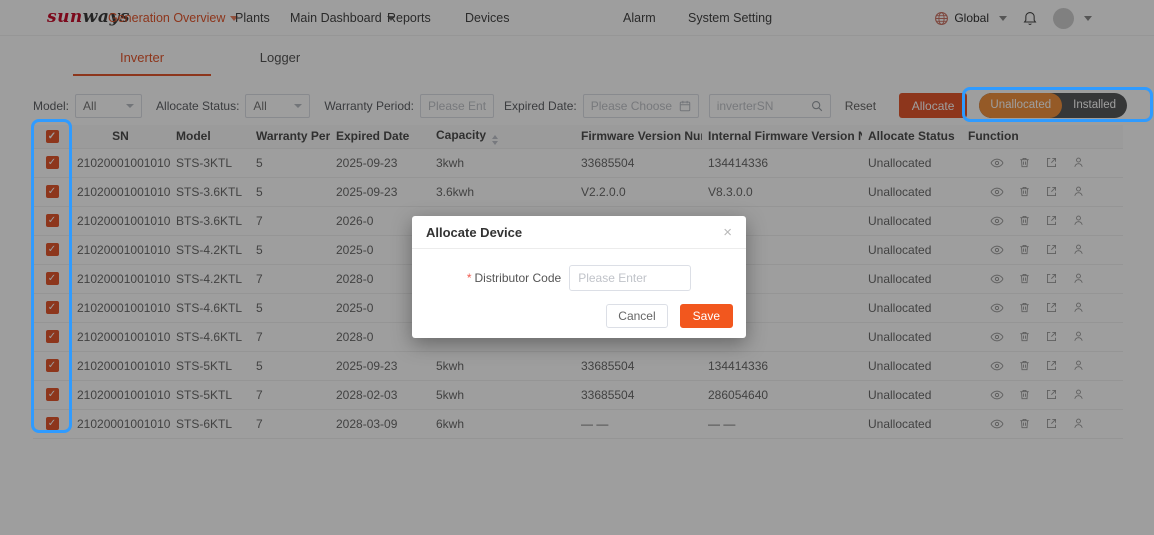 The height and width of the screenshot is (535, 1154). What do you see at coordinates (630, 278) in the screenshot?
I see `distributor-code-input` at bounding box center [630, 278].